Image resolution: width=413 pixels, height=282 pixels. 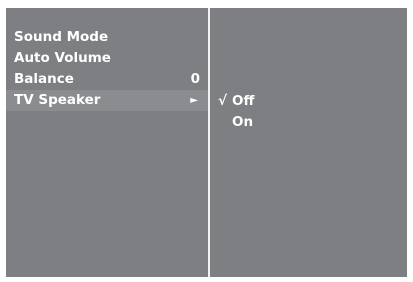 I want to click on check-icon: √, so click(x=223, y=101).